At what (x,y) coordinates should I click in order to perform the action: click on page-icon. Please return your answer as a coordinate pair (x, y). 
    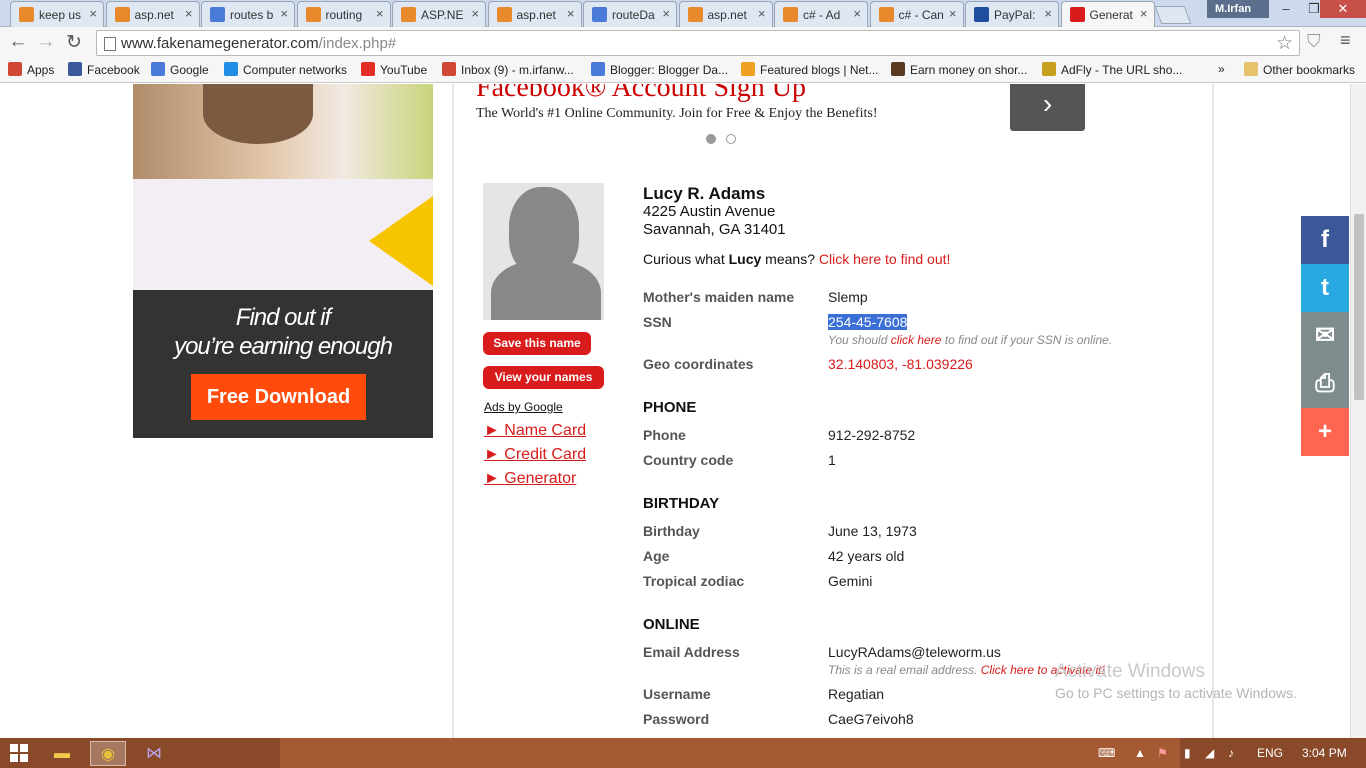
    Looking at the image, I should click on (110, 44).